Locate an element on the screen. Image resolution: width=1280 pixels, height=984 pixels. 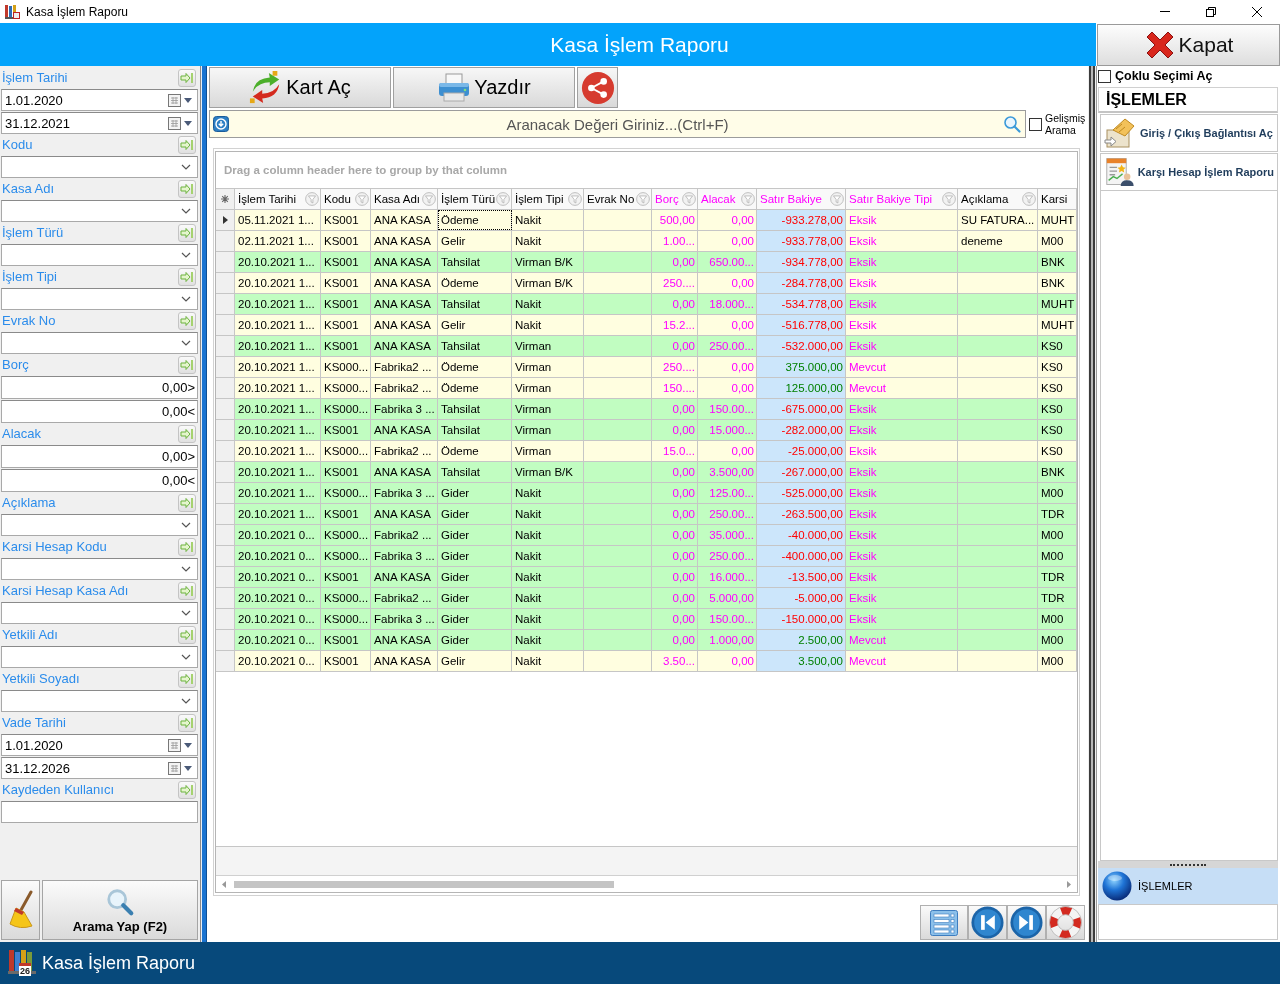
column-header: Karsi is located at coordinates (1057, 199).